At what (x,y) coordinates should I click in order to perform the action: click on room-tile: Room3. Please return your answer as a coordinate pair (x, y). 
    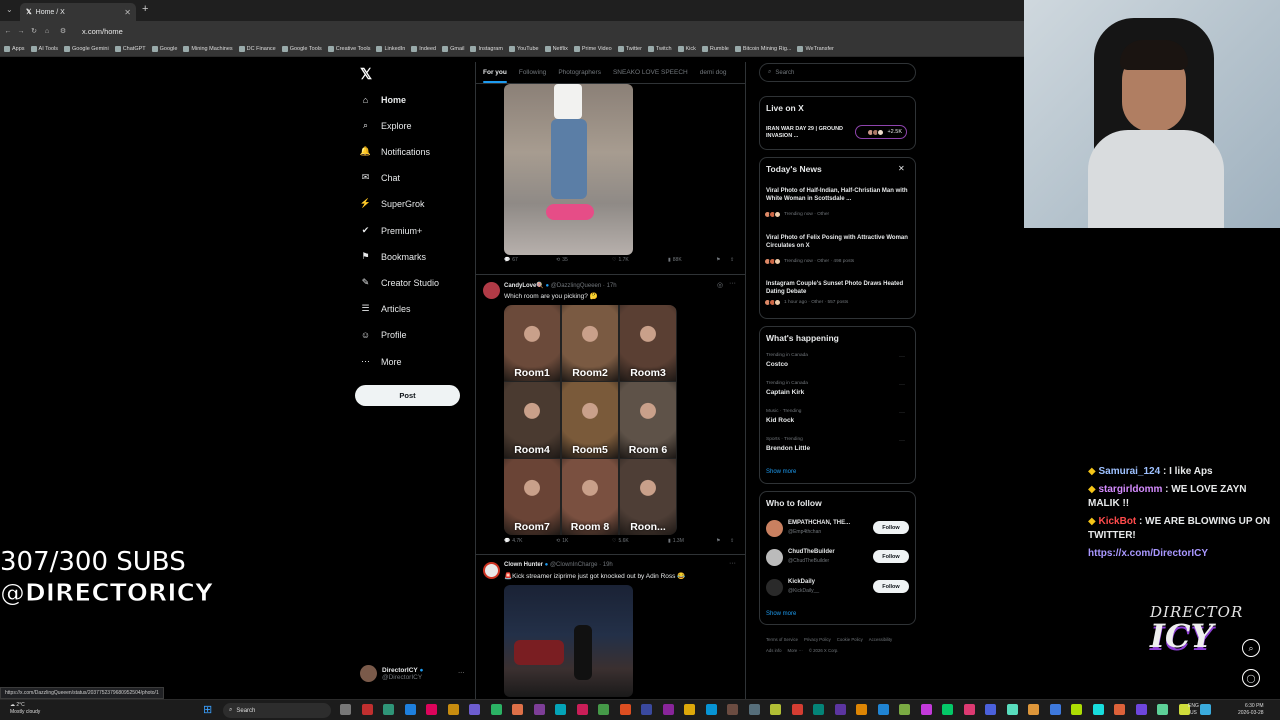
    Looking at the image, I should click on (648, 343).